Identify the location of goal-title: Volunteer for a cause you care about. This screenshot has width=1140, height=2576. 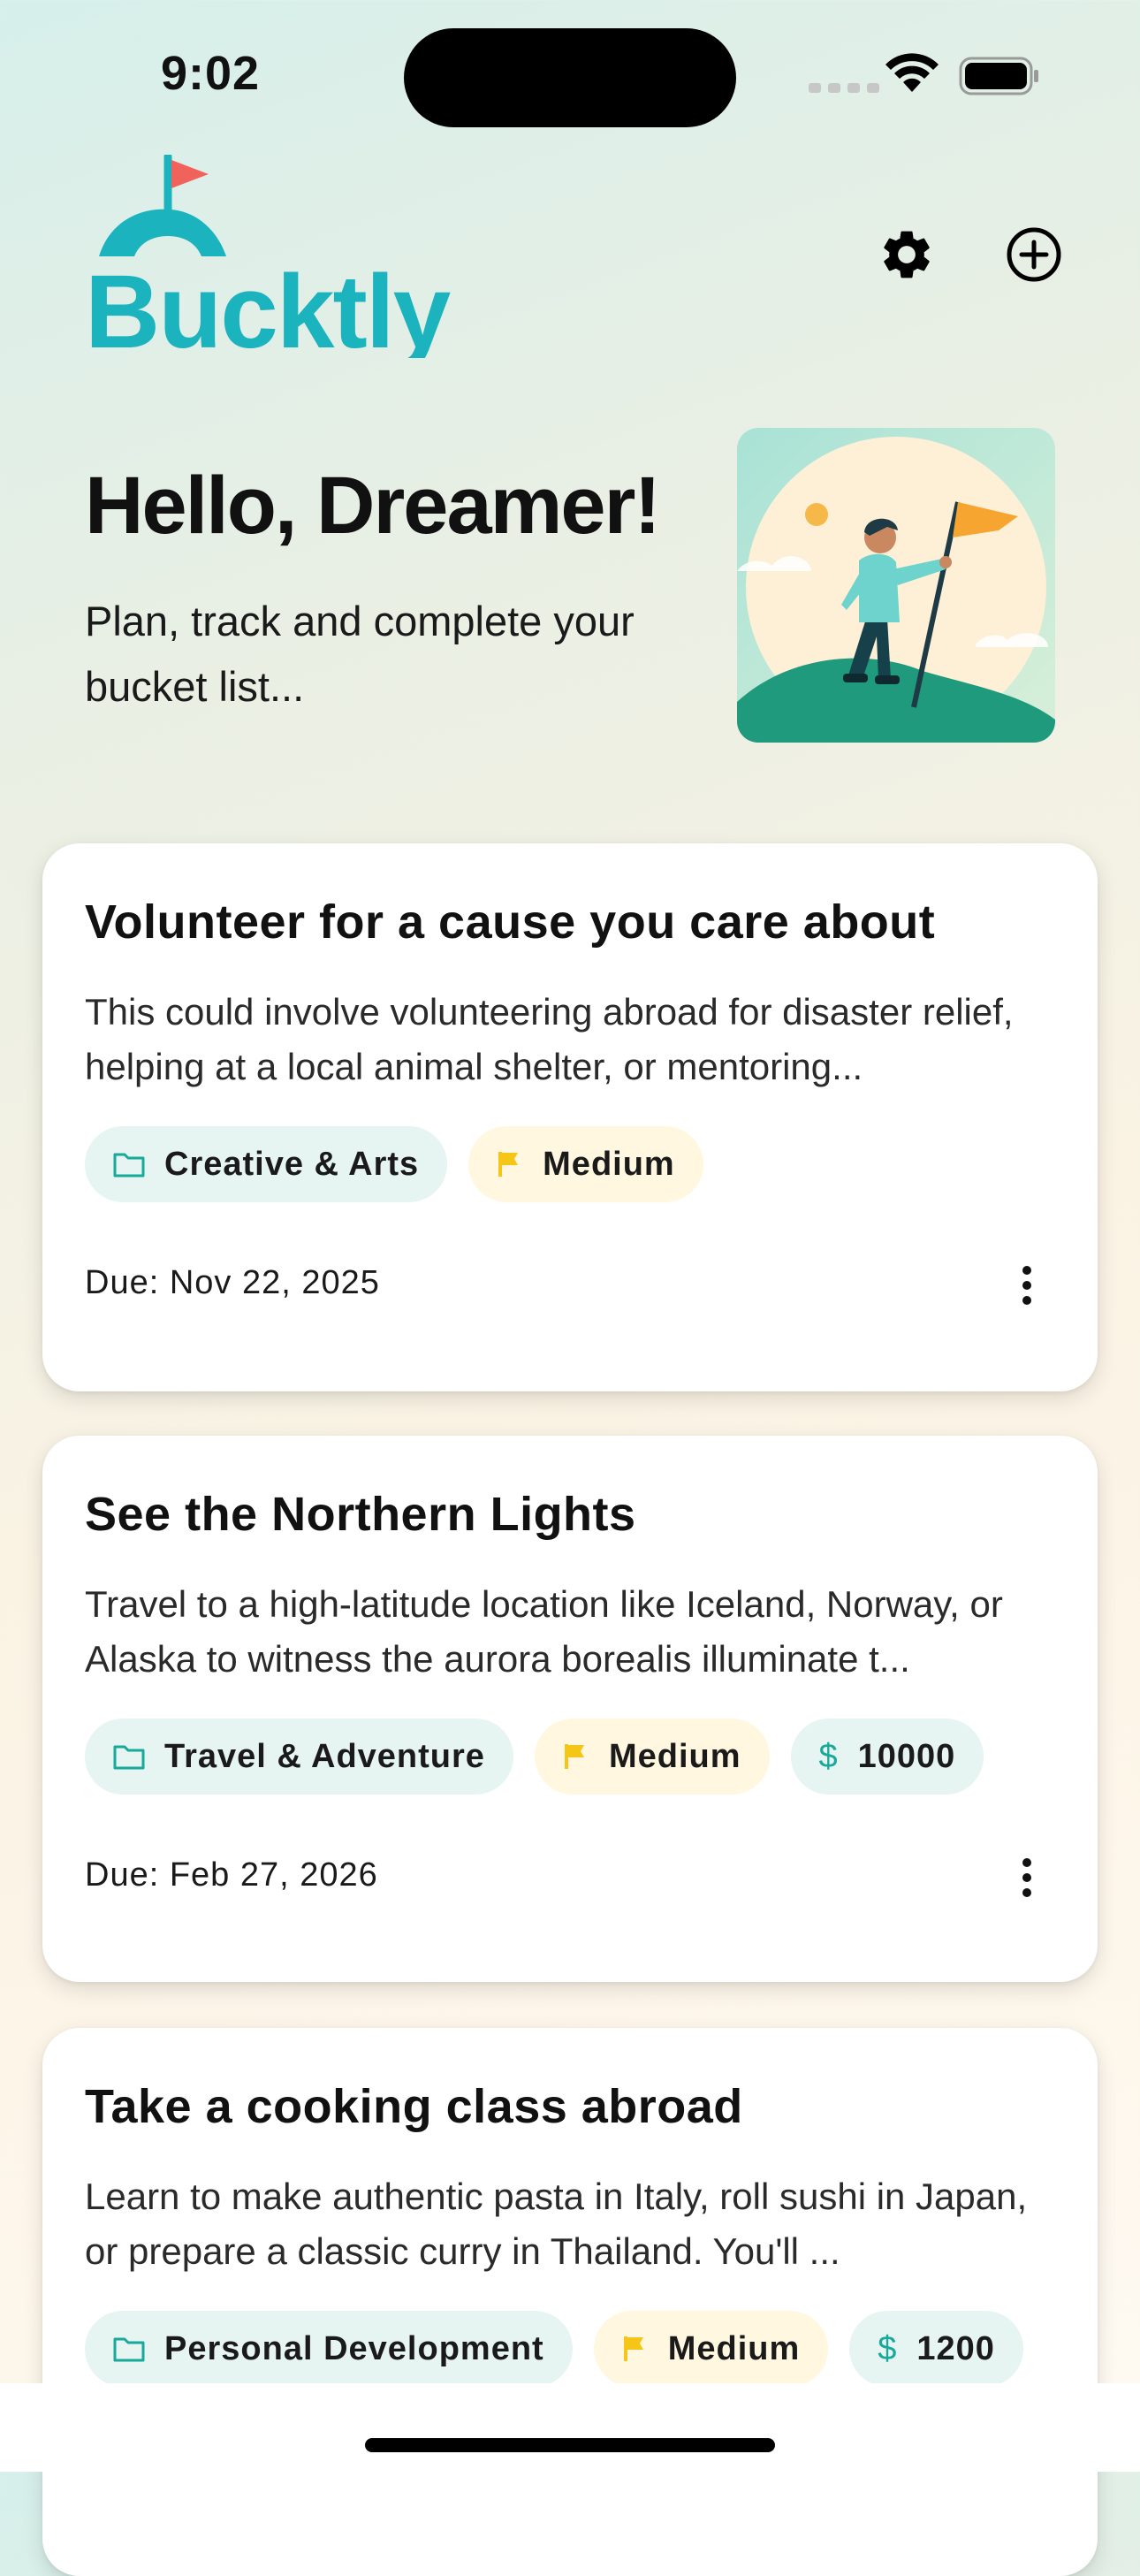
(510, 922).